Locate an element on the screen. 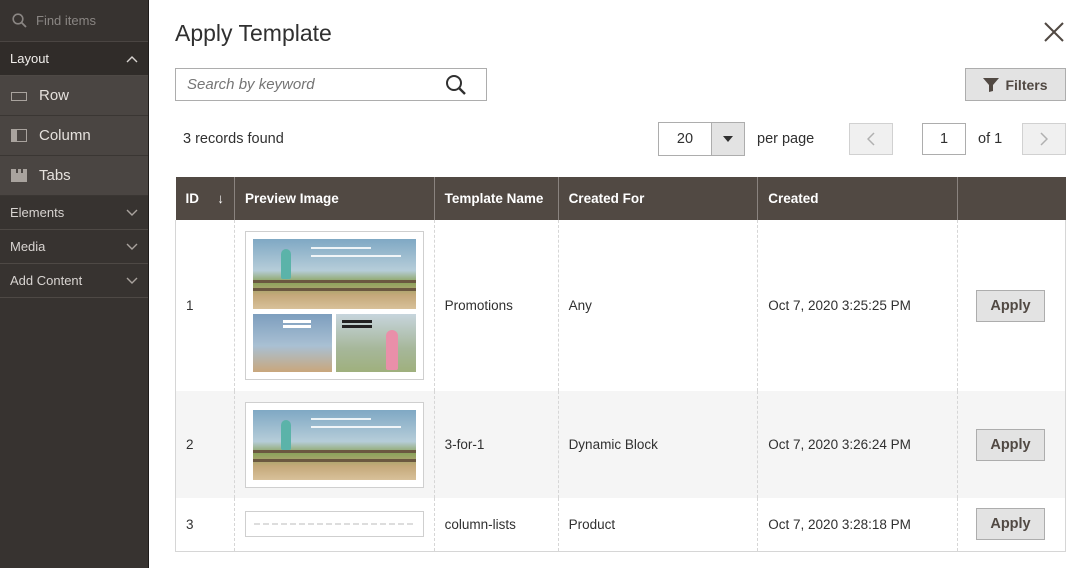  sidebar-group-label: Layout is located at coordinates (30, 58).